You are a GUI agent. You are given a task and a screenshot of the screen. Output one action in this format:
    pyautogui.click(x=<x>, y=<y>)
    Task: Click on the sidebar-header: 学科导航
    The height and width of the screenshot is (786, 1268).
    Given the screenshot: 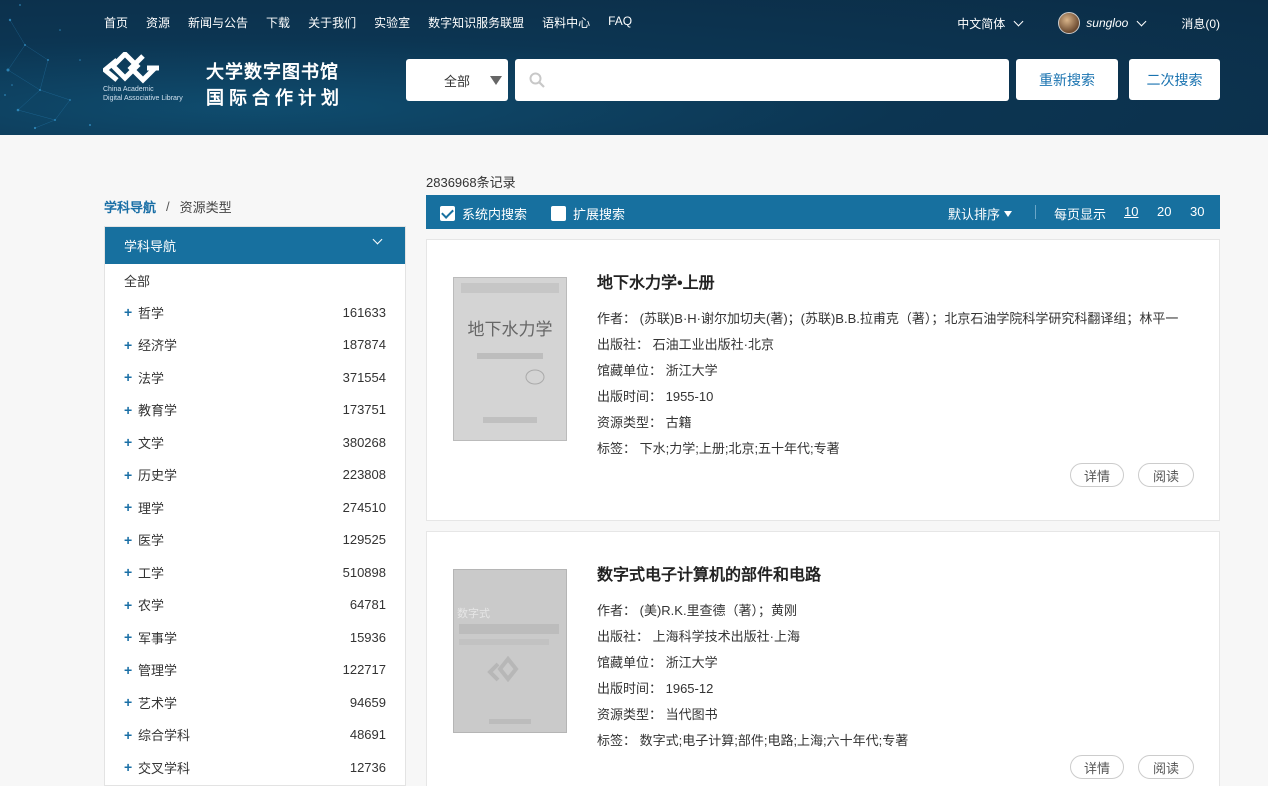 What is the action you would take?
    pyautogui.click(x=255, y=245)
    